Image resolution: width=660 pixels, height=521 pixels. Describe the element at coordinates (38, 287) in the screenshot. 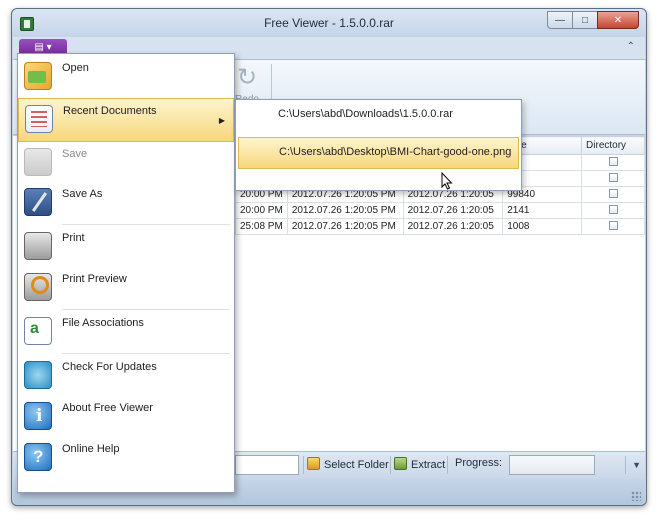

I see `print-preview-icon` at that location.